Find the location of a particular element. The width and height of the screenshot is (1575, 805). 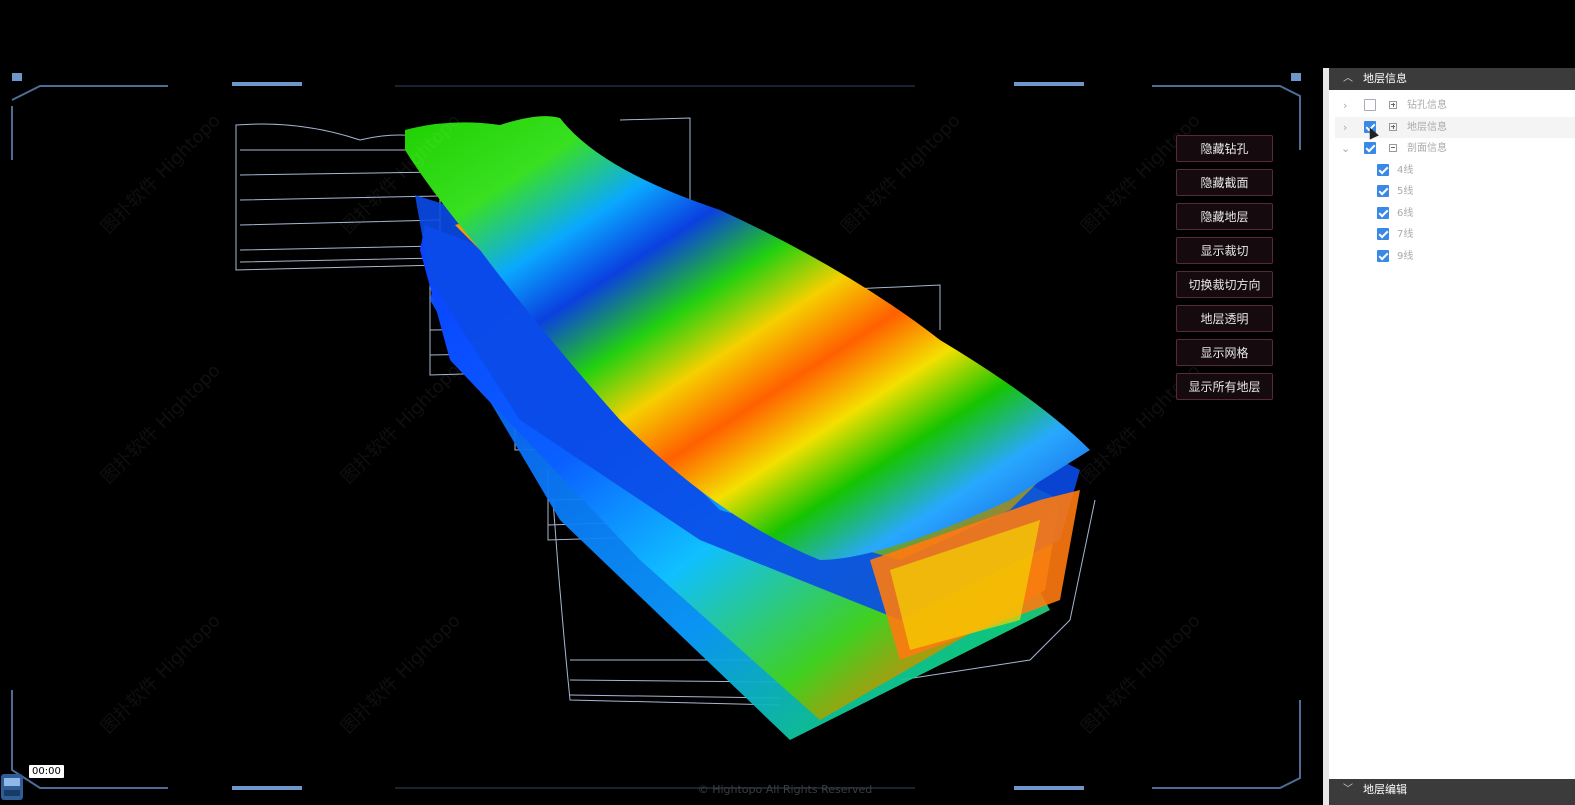

tree-label: 剖面信息 is located at coordinates (1427, 148).